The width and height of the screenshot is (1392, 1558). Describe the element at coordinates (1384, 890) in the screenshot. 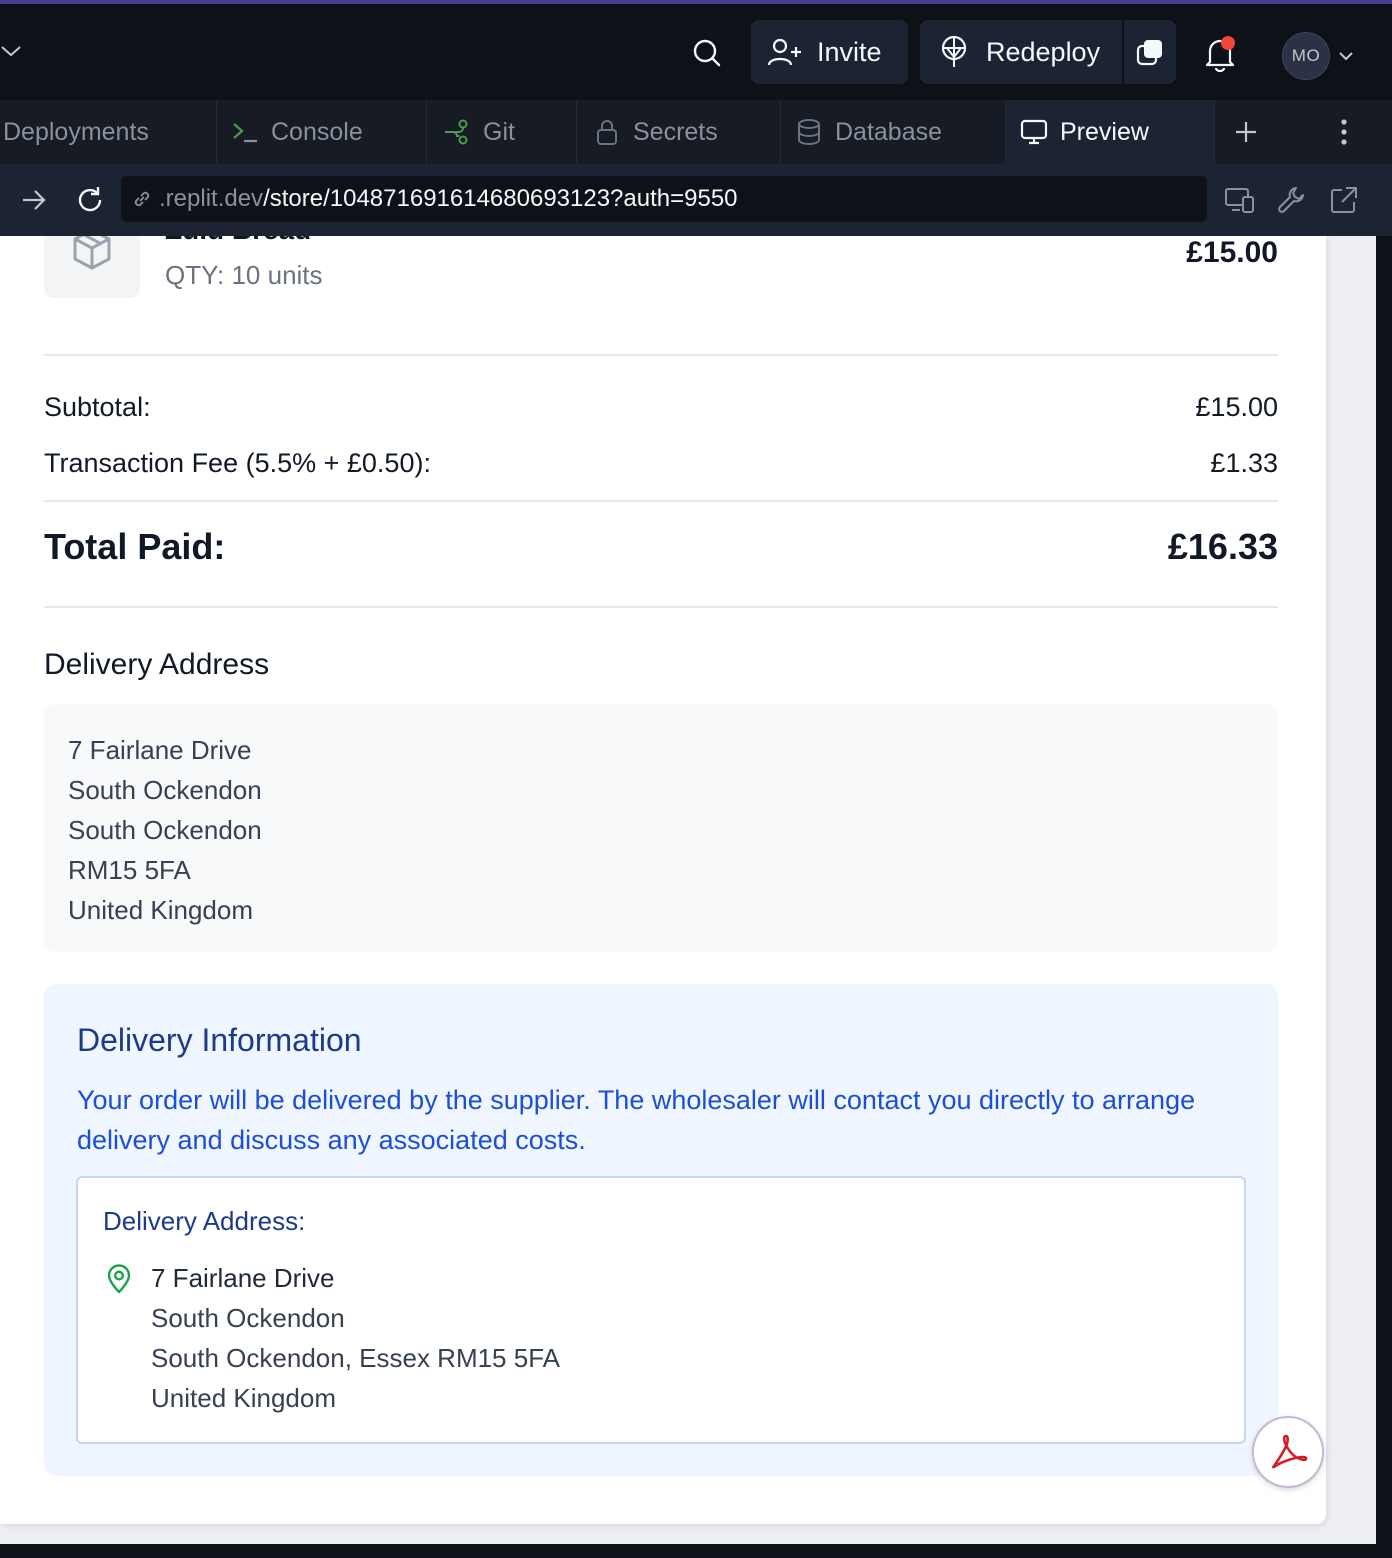

I see `window-edge` at that location.